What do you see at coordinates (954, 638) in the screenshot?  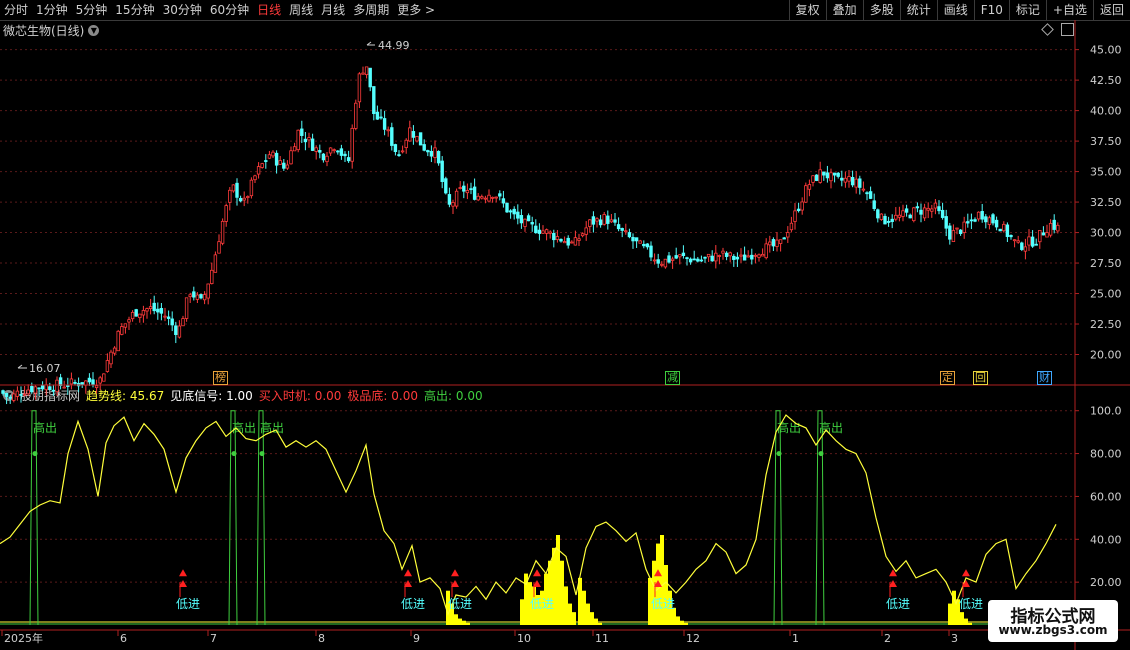 I see `x-axis-label: 3` at bounding box center [954, 638].